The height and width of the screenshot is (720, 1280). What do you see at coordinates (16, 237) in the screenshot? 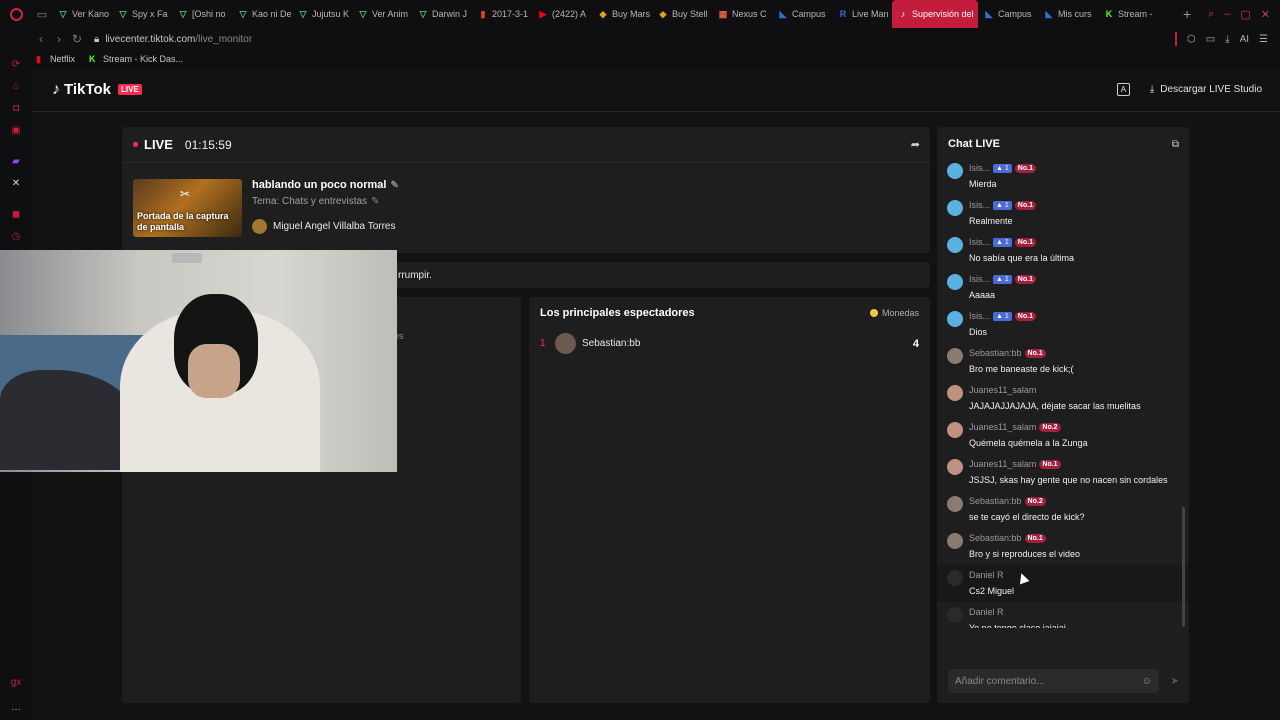
I see `clock-icon: ◷` at bounding box center [16, 237].